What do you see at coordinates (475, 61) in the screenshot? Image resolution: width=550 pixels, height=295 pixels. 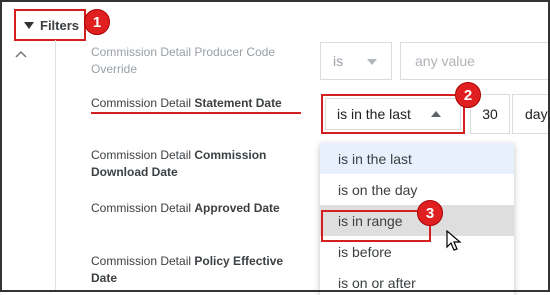 I see `value-input: any value` at bounding box center [475, 61].